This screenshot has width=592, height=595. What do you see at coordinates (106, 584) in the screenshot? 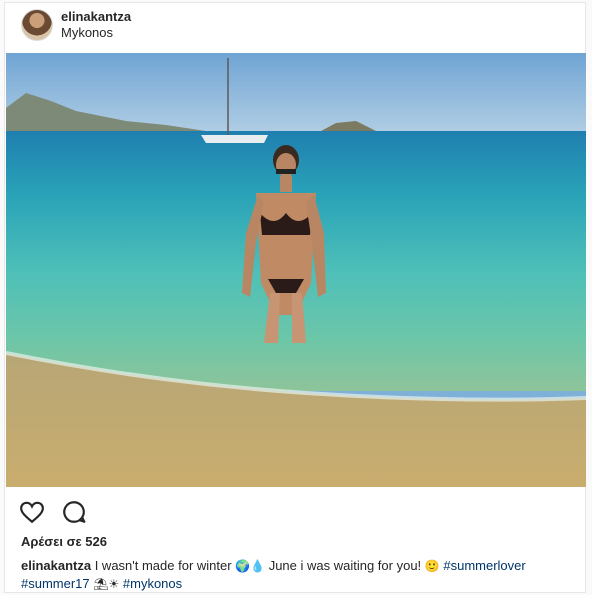
I see `beach-sun-emoji: ⛱☀` at bounding box center [106, 584].